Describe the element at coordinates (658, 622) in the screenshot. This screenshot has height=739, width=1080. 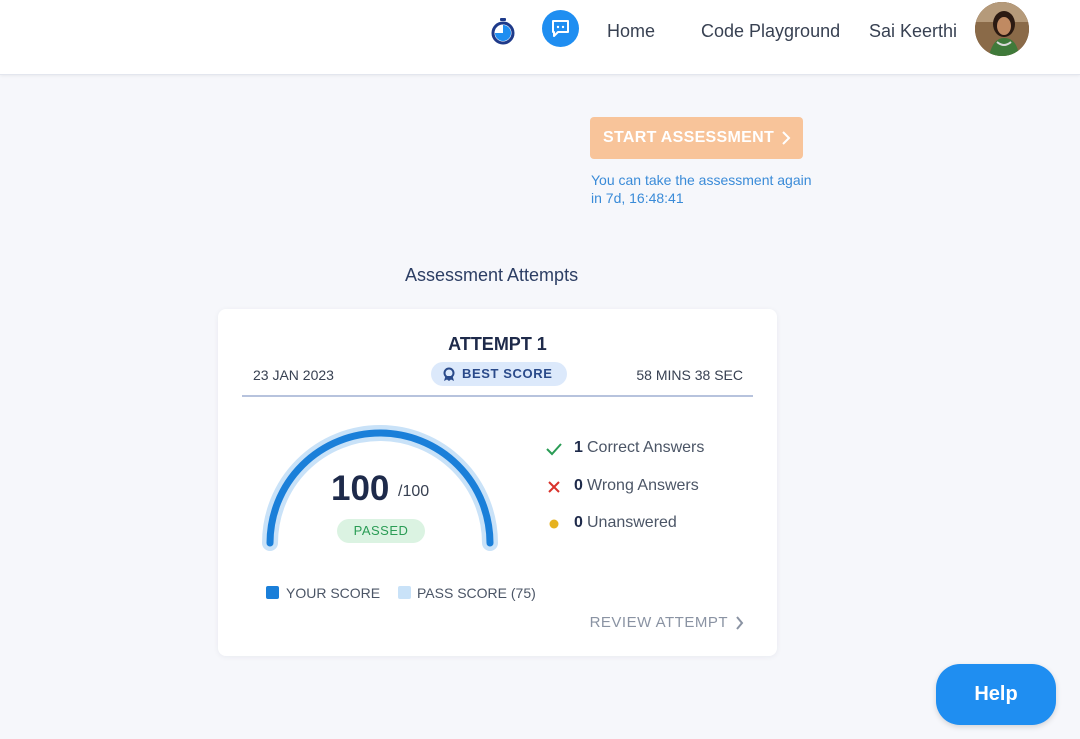
I see `review-attempt-label: REVIEW ATTEMPT` at that location.